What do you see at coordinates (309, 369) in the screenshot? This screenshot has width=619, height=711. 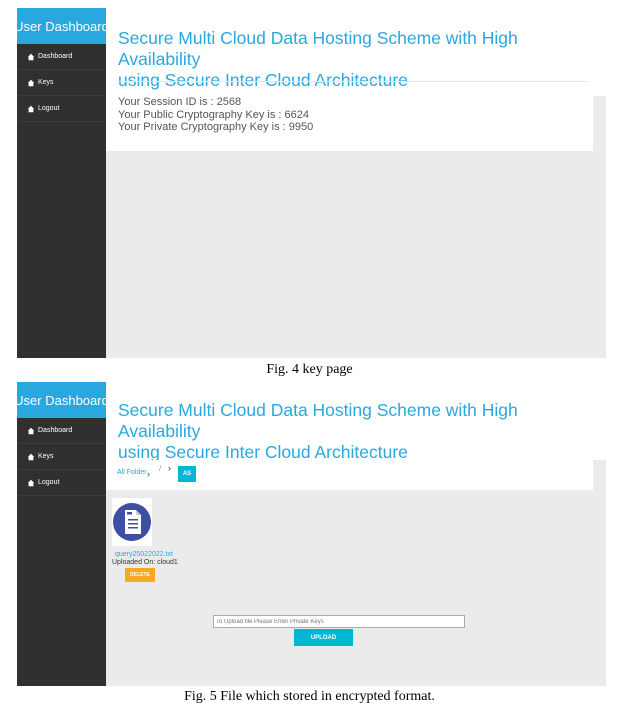 I see `figure-4-caption: Fig. 4 key page` at bounding box center [309, 369].